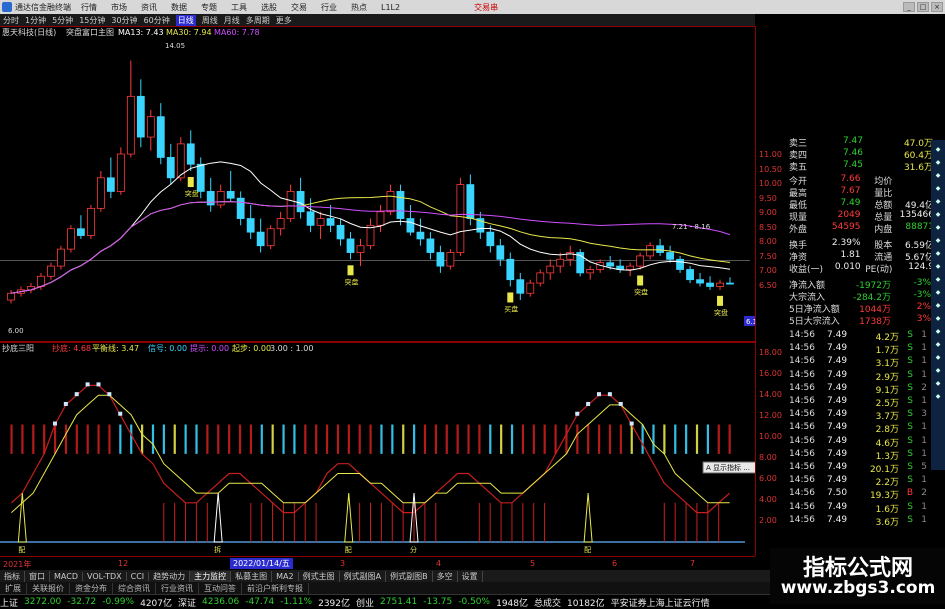 The height and width of the screenshot is (609, 945). Describe the element at coordinates (365, 602) in the screenshot. I see `cy-index-label: 创业` at that location.